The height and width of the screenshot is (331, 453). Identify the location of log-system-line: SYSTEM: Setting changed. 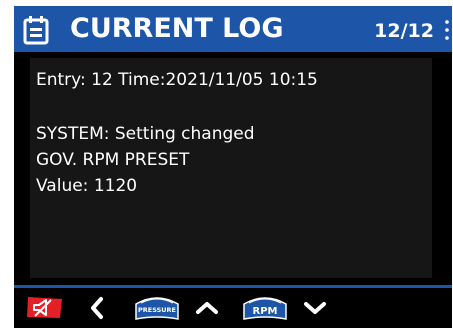
(145, 134).